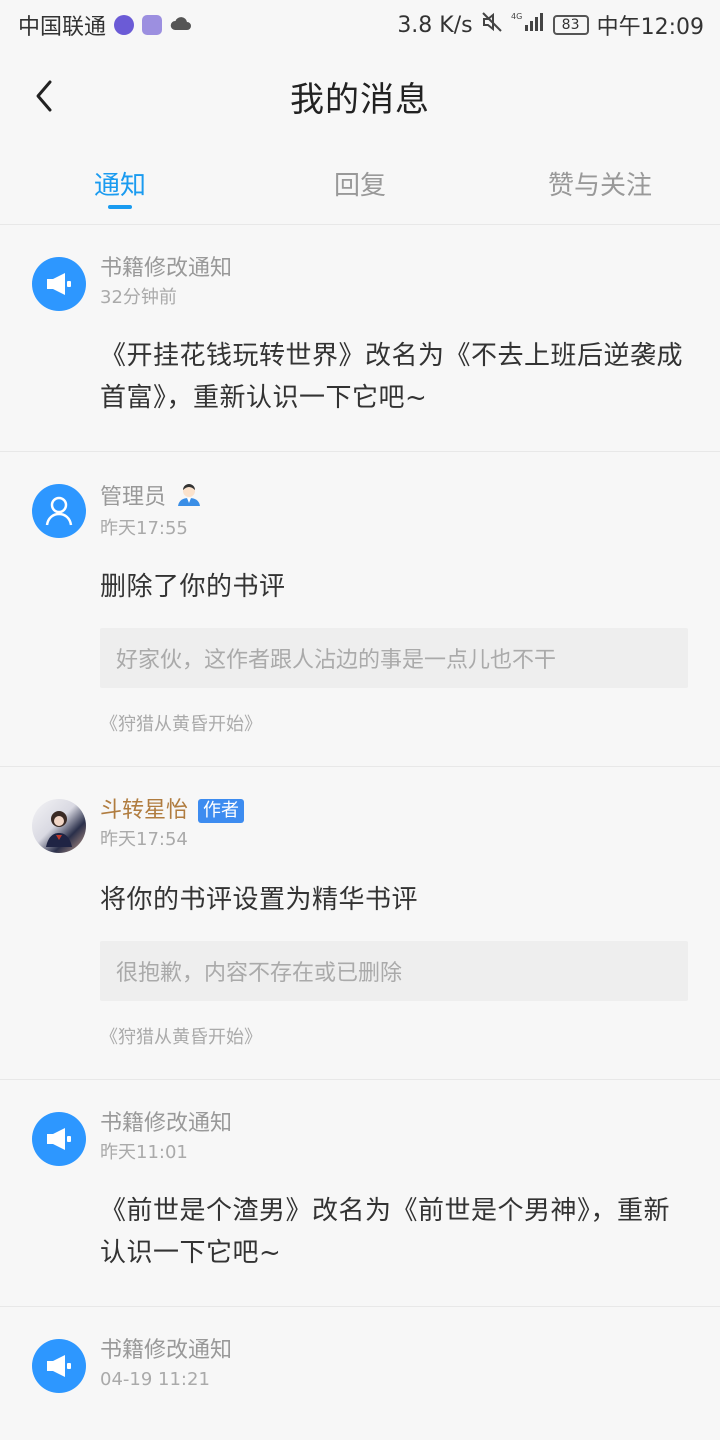  I want to click on status-bar-right: 3.8 K/s 4G 83 中午12:09, so click(550, 25).